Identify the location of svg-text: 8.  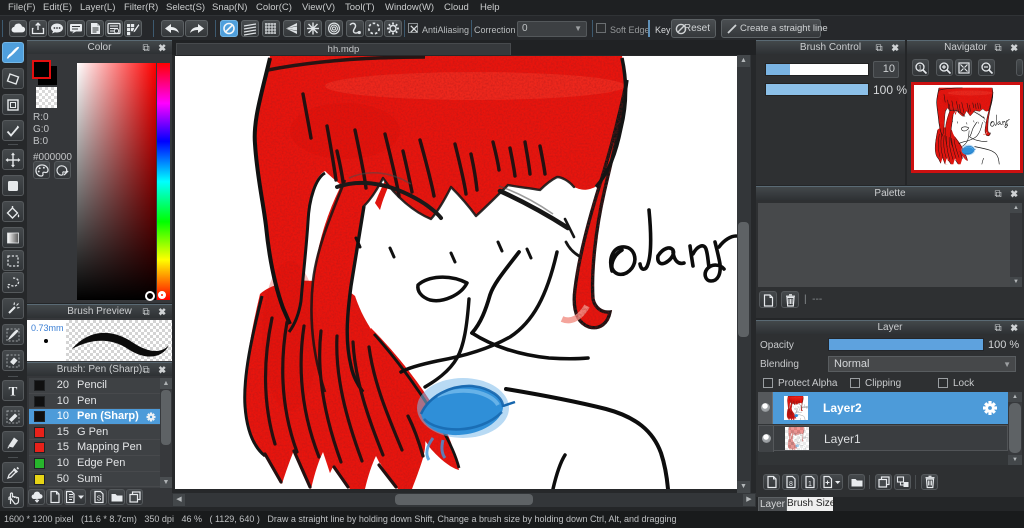
(791, 484).